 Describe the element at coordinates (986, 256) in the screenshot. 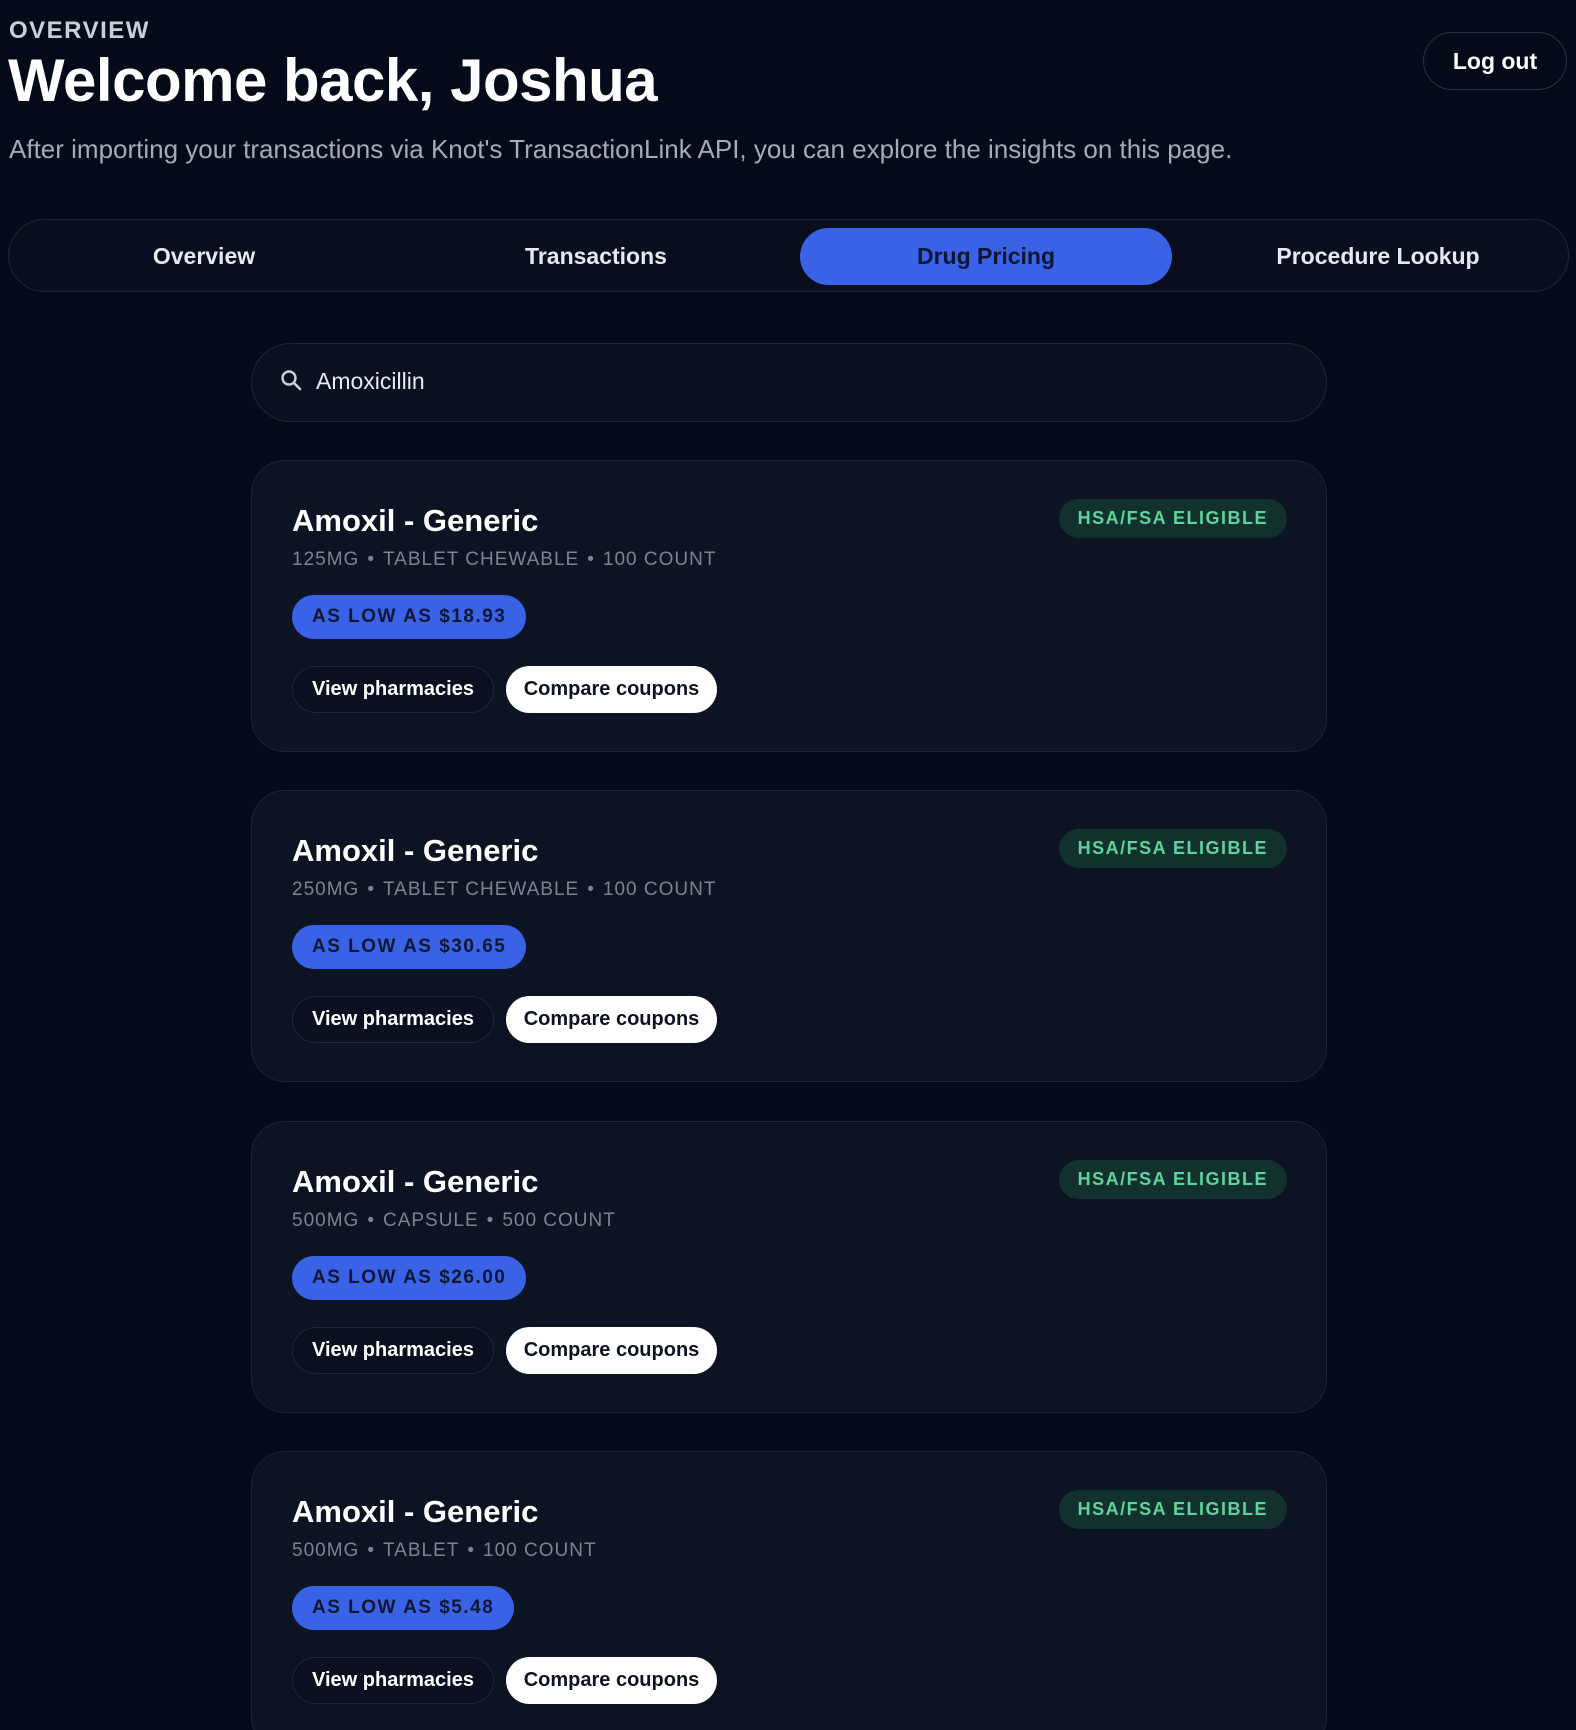

I see `tab-drug-pricing: Drug Pricing` at that location.